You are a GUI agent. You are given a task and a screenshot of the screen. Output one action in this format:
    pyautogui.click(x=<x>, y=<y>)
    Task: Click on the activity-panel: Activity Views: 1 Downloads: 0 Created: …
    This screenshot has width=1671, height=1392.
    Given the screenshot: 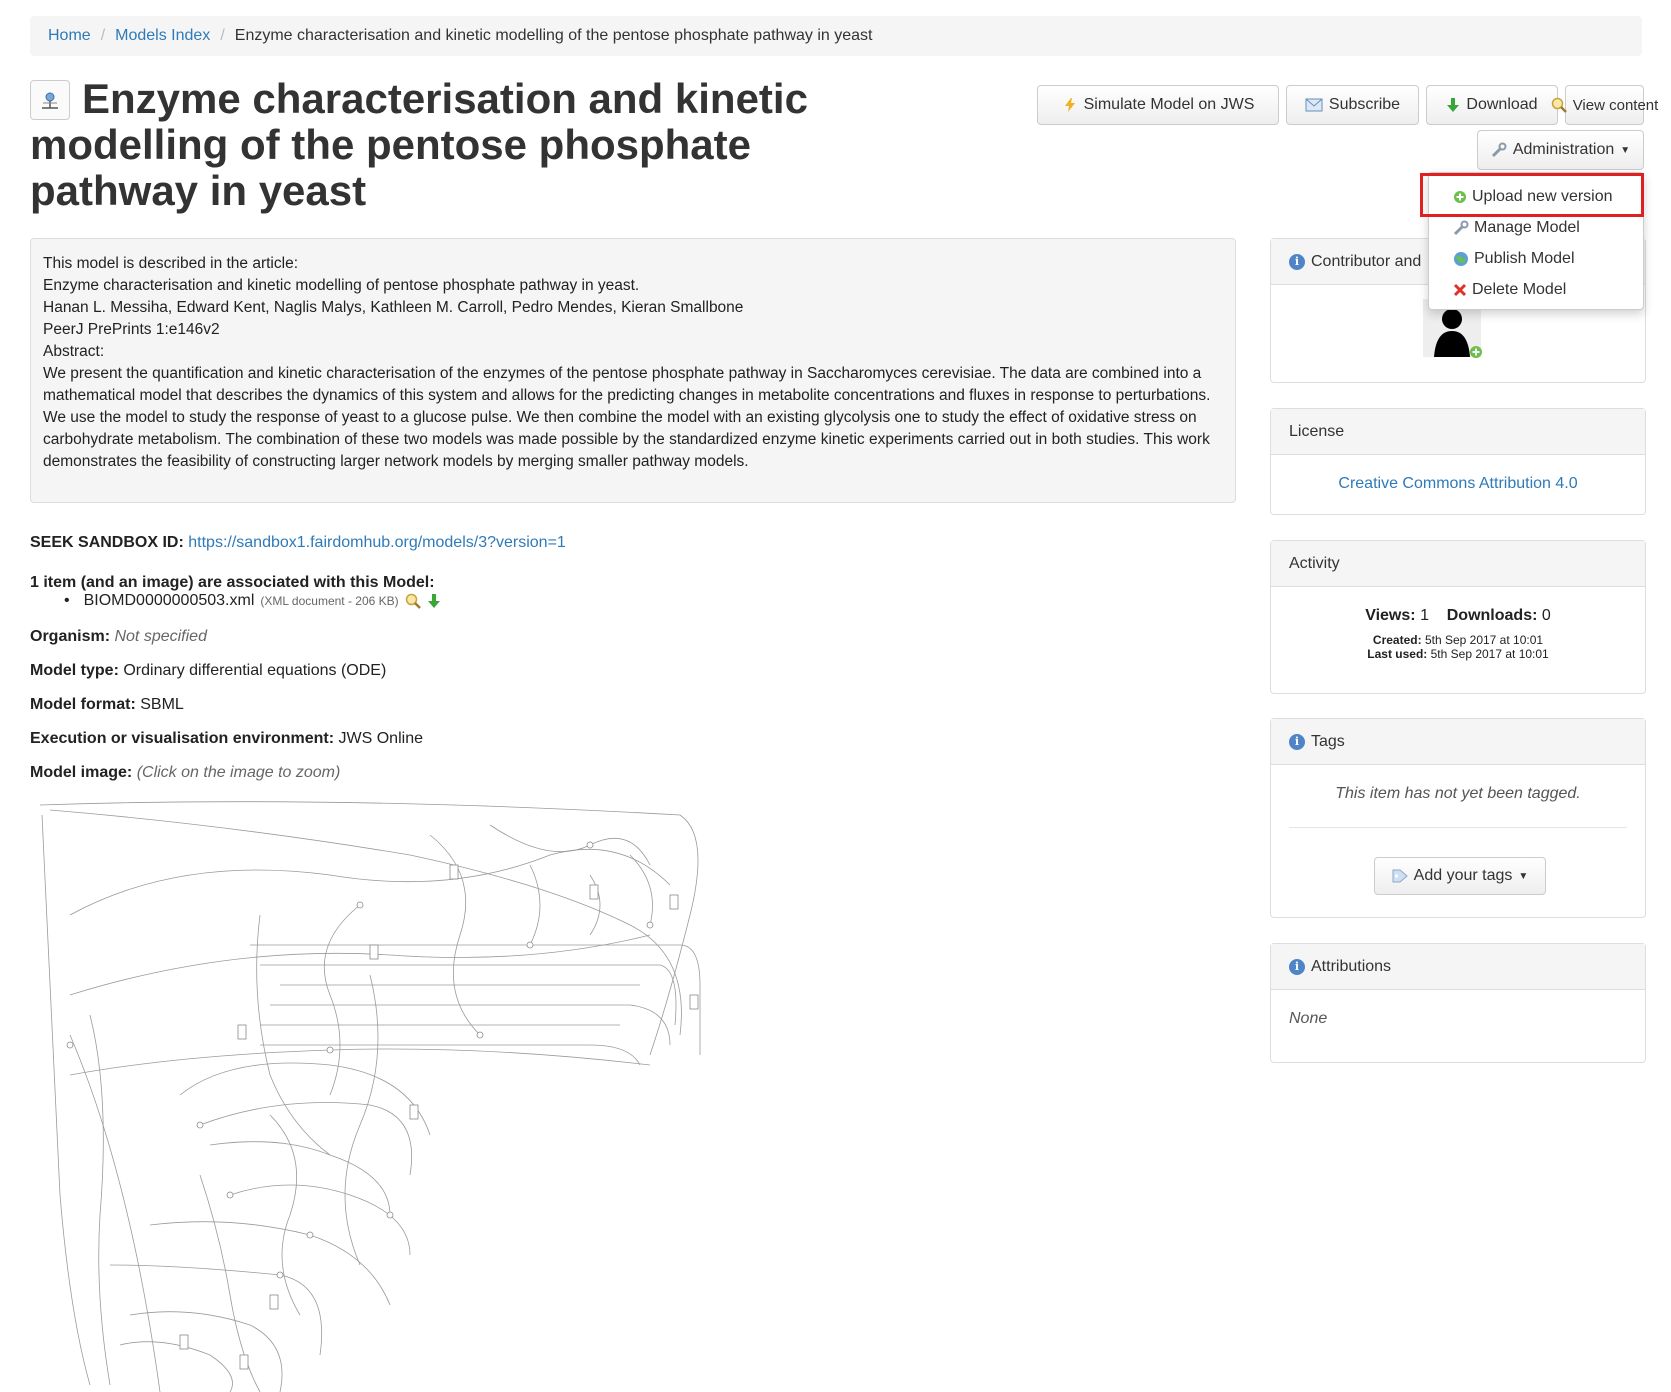 What is the action you would take?
    pyautogui.click(x=1458, y=617)
    